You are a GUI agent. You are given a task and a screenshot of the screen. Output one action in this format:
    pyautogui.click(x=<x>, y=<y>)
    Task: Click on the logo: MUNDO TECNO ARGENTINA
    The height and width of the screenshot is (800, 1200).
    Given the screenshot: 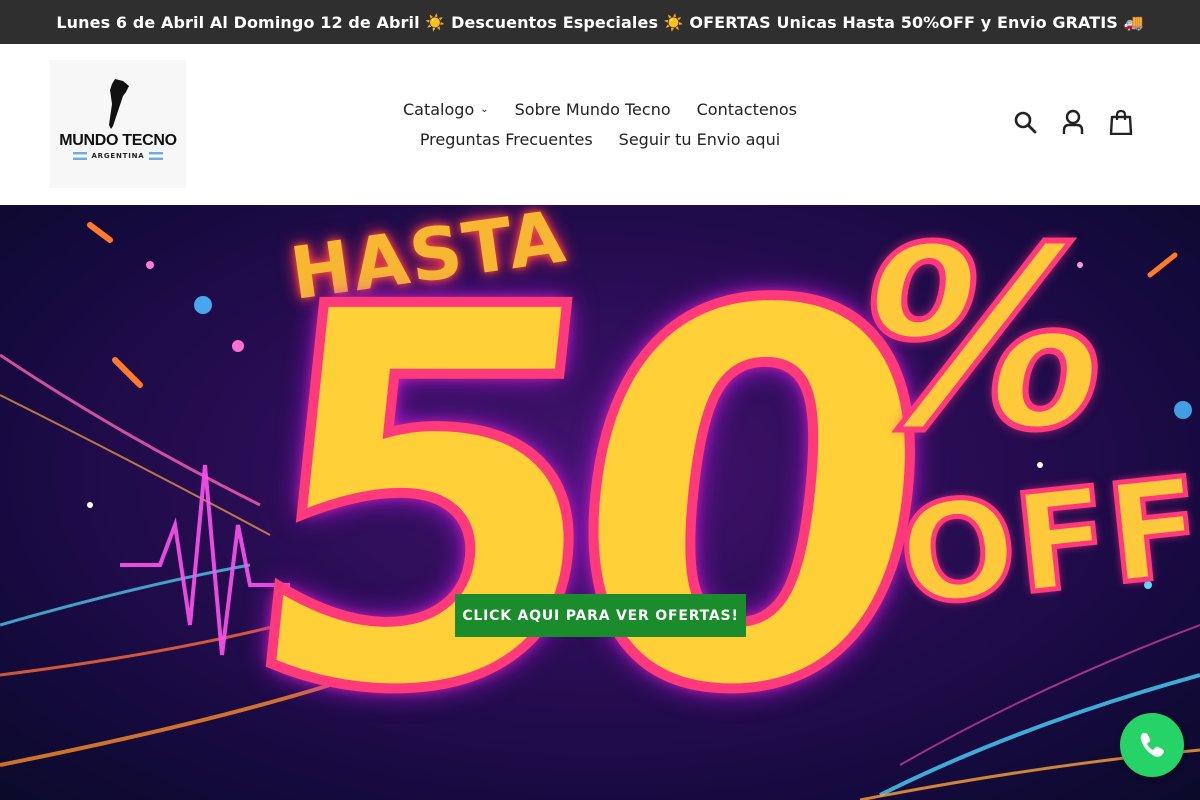 What is the action you would take?
    pyautogui.click(x=118, y=124)
    